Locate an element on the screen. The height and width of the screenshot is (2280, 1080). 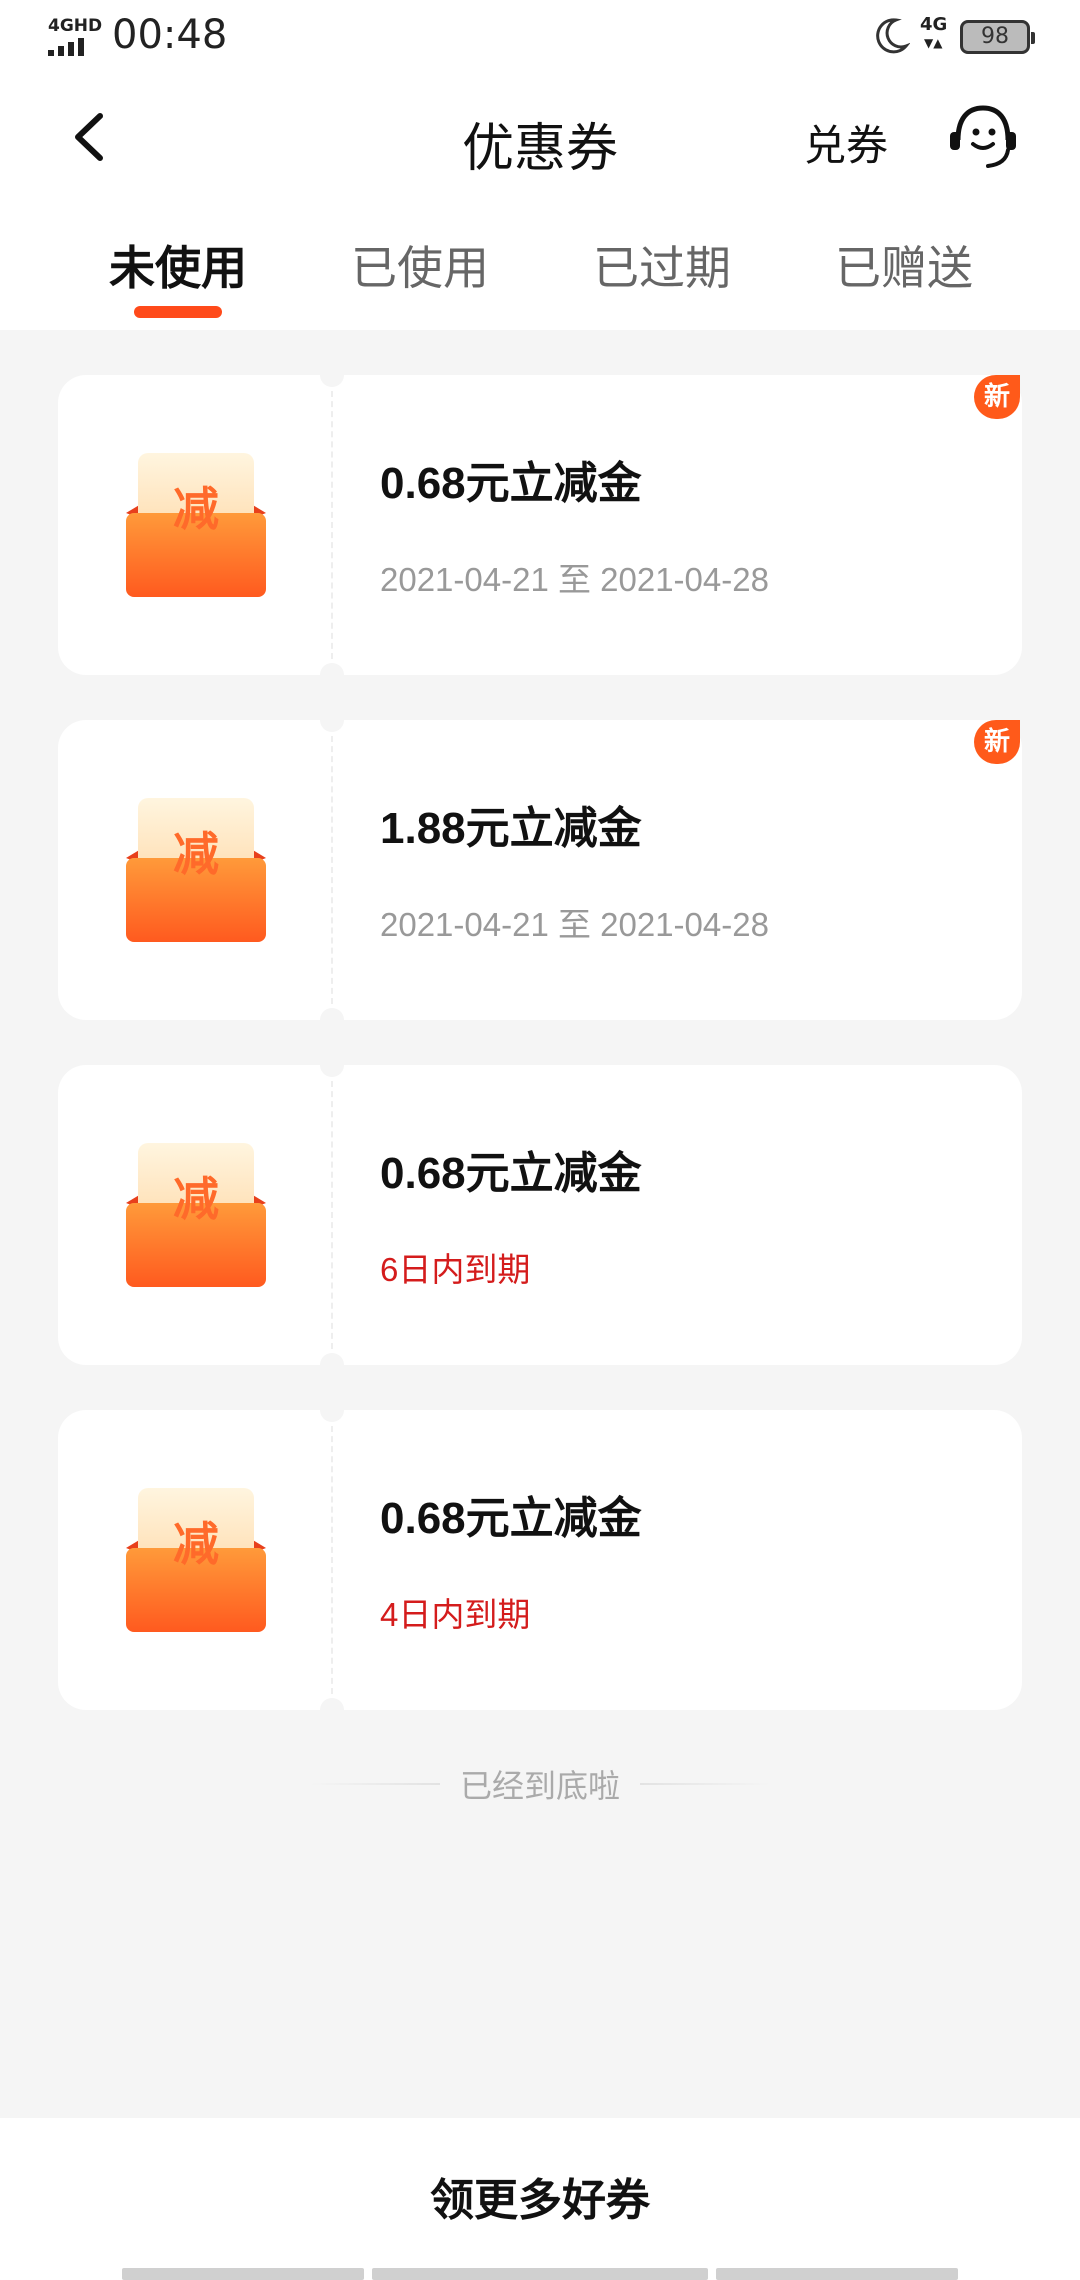
header: 优惠券 兑券 is located at coordinates (540, 141).